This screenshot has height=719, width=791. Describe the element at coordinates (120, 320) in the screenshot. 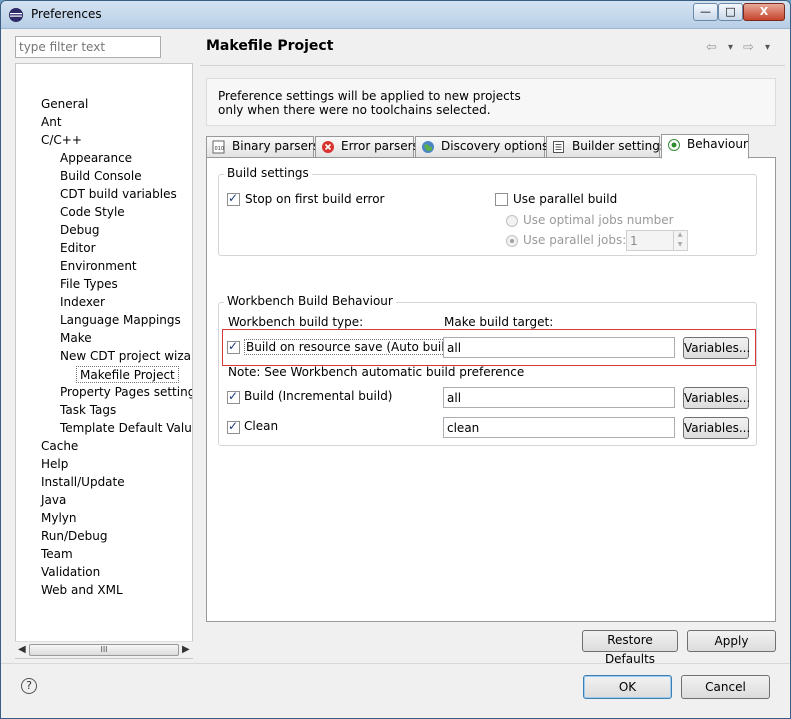

I see `tree-item-language-mappings: Language Mappings` at that location.